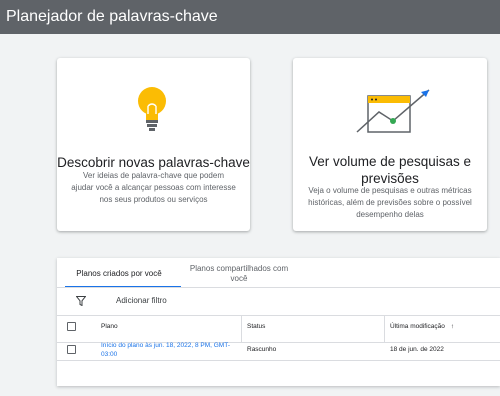  What do you see at coordinates (152, 109) in the screenshot?
I see `lightbulb-icon` at bounding box center [152, 109].